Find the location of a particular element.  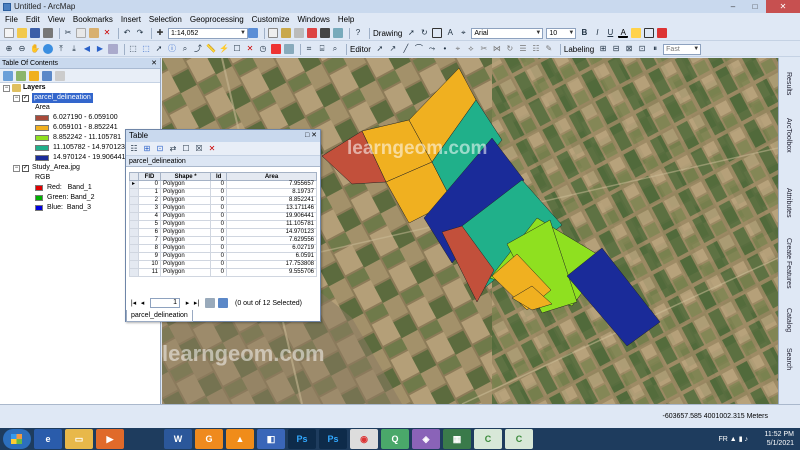

table-row: 4 Polygon 0 19.906441 is located at coordinates (223, 216).